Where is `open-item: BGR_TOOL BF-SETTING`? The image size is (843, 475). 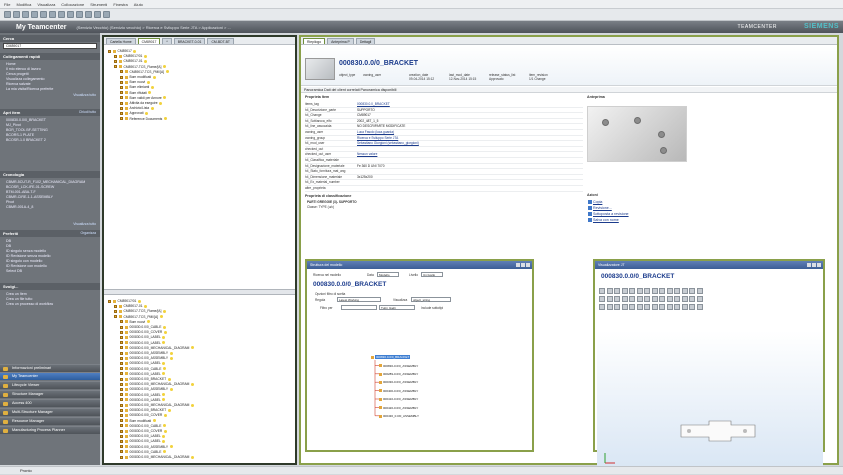 open-item: BGR_TOOL BF-SETTING is located at coordinates (27, 130).